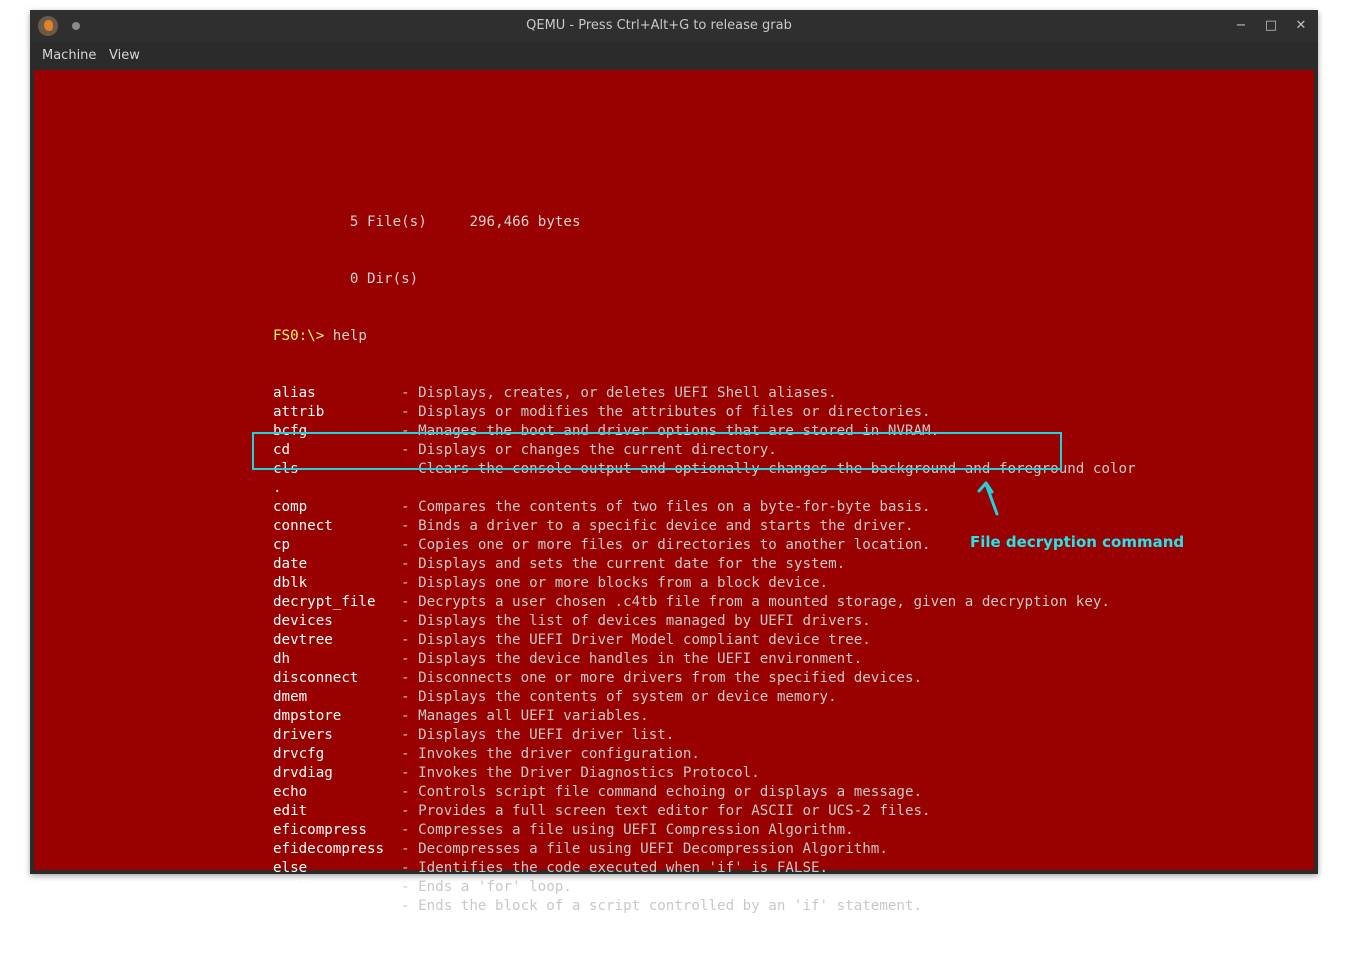  What do you see at coordinates (1241, 26) in the screenshot?
I see `minimize-icon: −` at bounding box center [1241, 26].